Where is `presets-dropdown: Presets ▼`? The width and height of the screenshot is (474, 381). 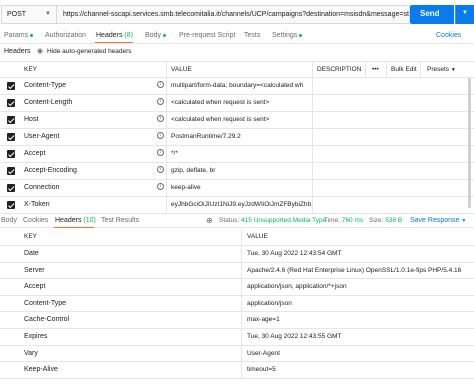
presets-dropdown: Presets ▼ is located at coordinates (441, 69).